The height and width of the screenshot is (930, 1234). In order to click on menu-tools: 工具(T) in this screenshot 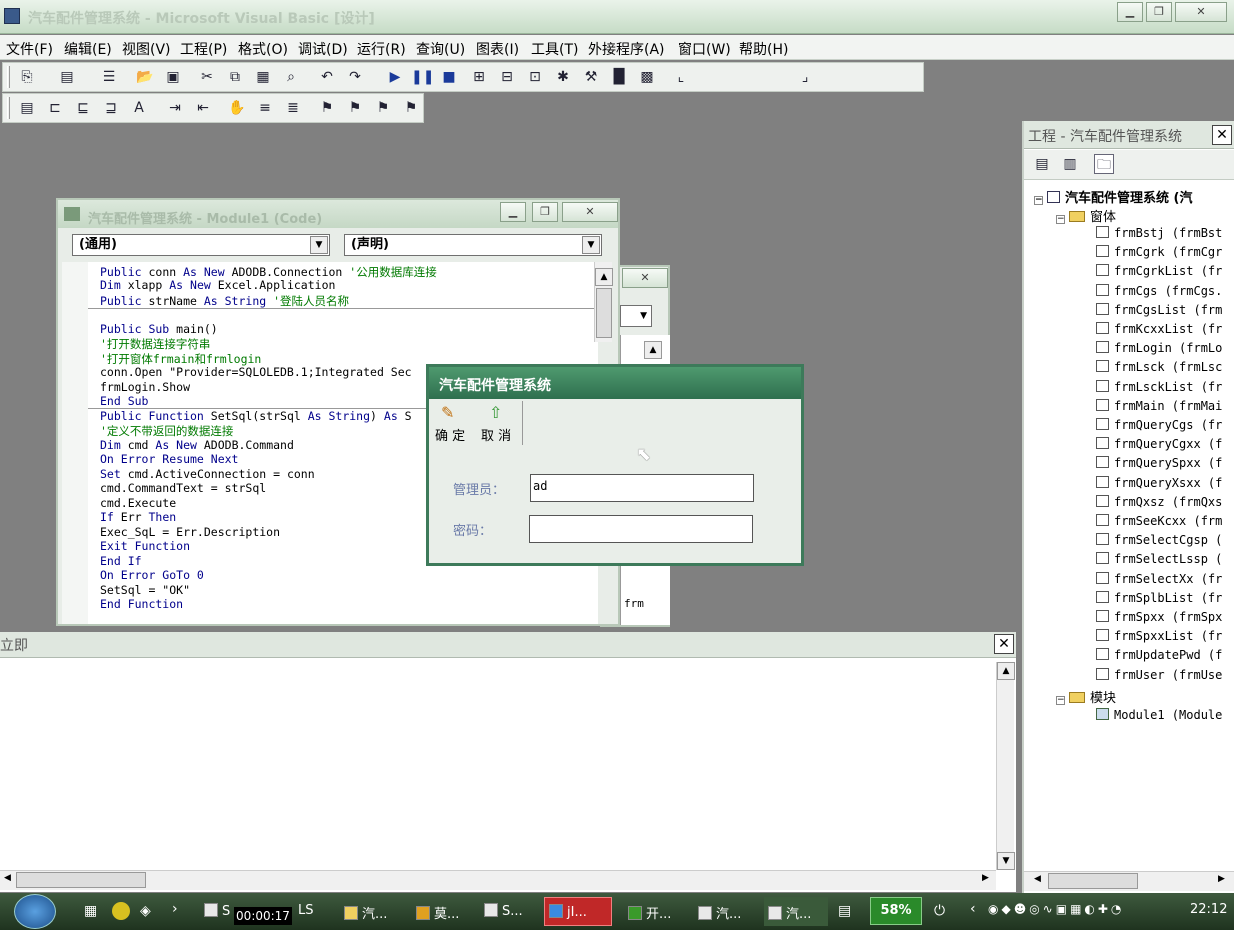, I will do `click(554, 49)`.